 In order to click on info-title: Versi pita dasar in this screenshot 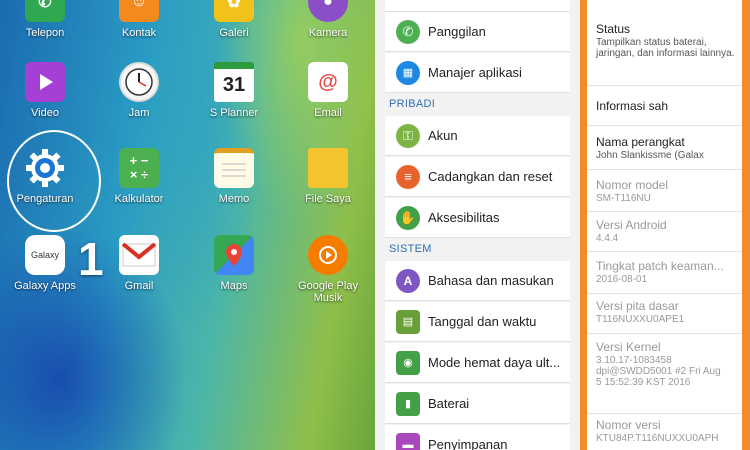, I will do `click(637, 306)`.